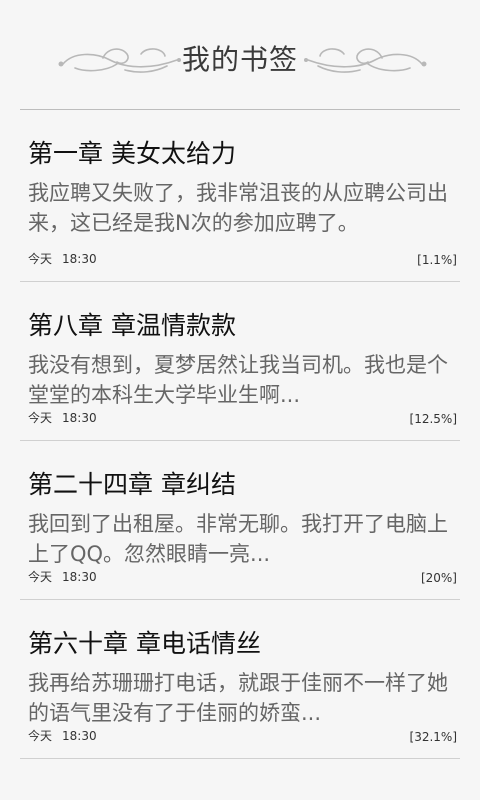 The image size is (480, 800). I want to click on header: 我的书签, so click(240, 55).